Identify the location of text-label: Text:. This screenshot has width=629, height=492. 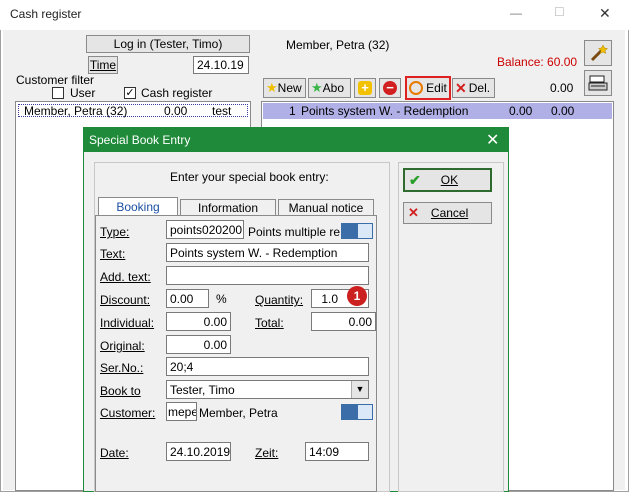
(113, 254).